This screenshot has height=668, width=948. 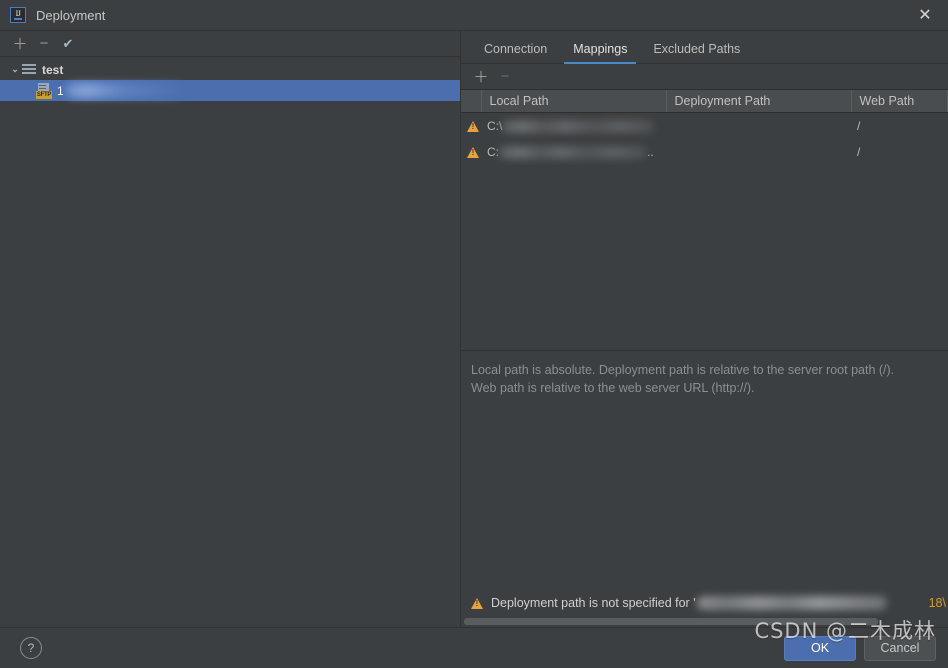 I want to click on mappings-table: Local Path Deployment Path Web Path C:\, so click(x=704, y=127).